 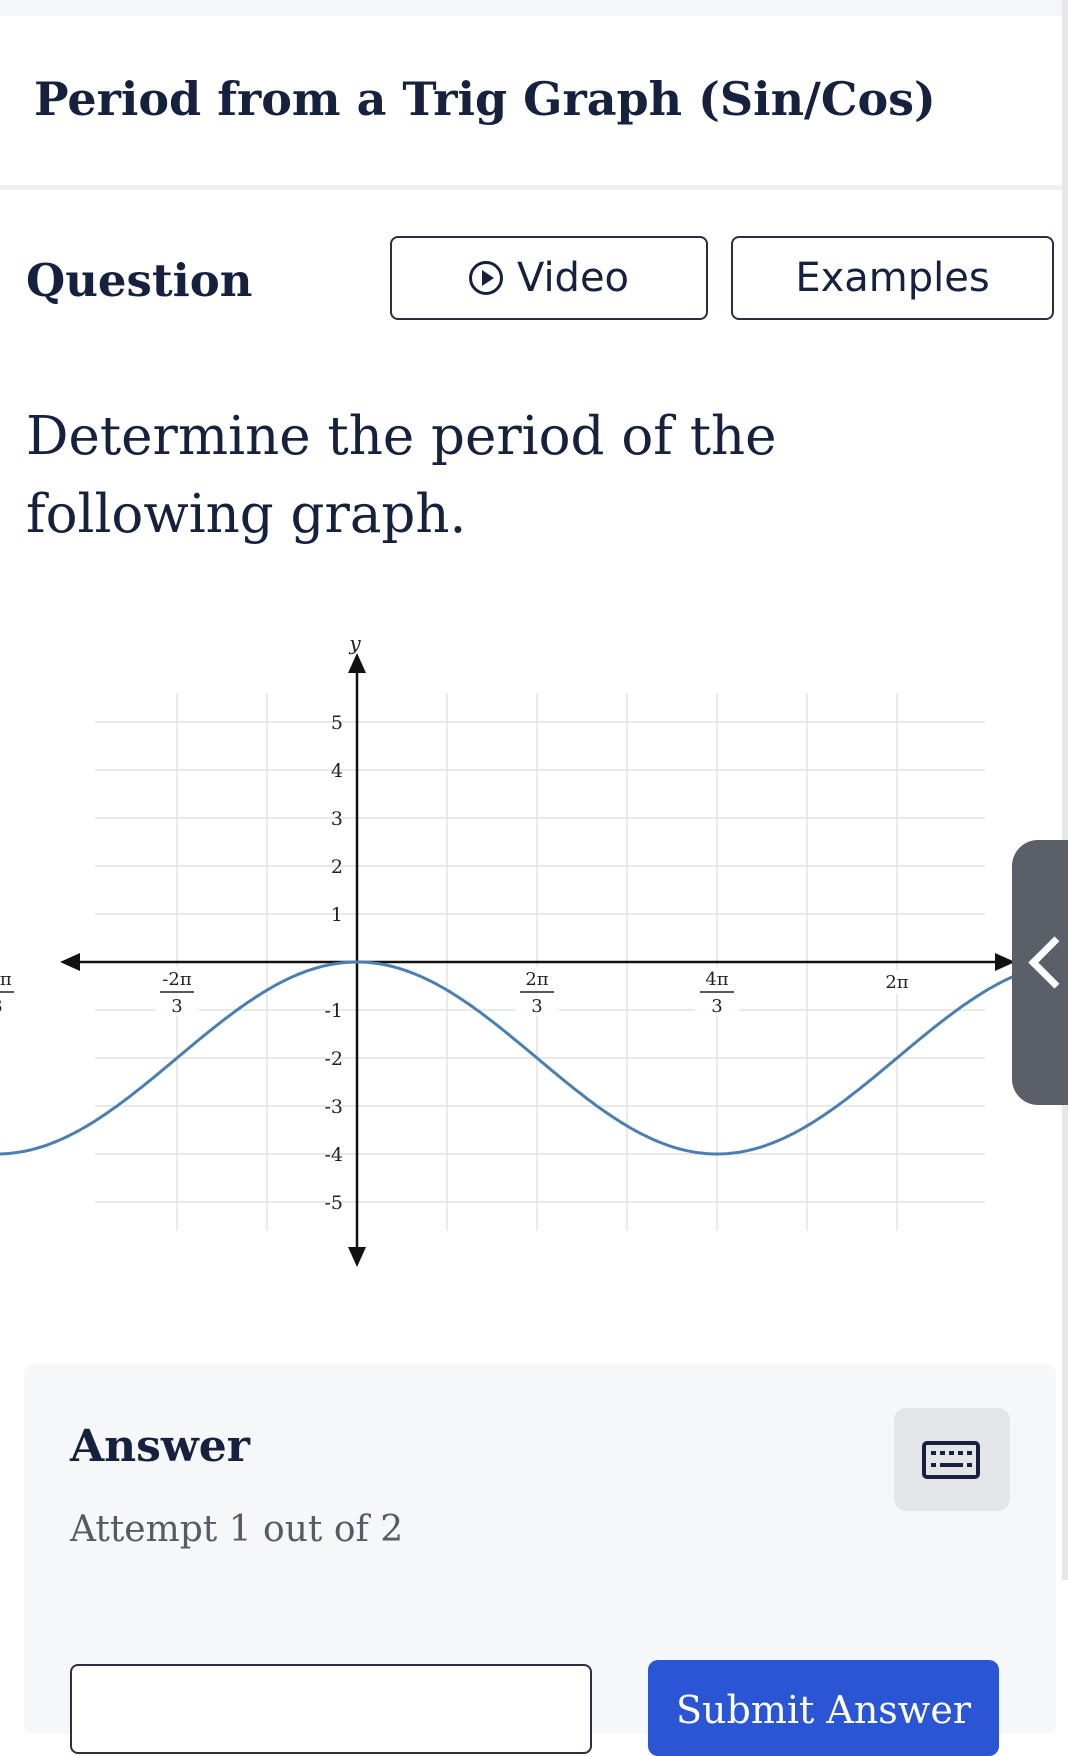 I want to click on submit-answer-label: Submit Answer, so click(x=823, y=1710).